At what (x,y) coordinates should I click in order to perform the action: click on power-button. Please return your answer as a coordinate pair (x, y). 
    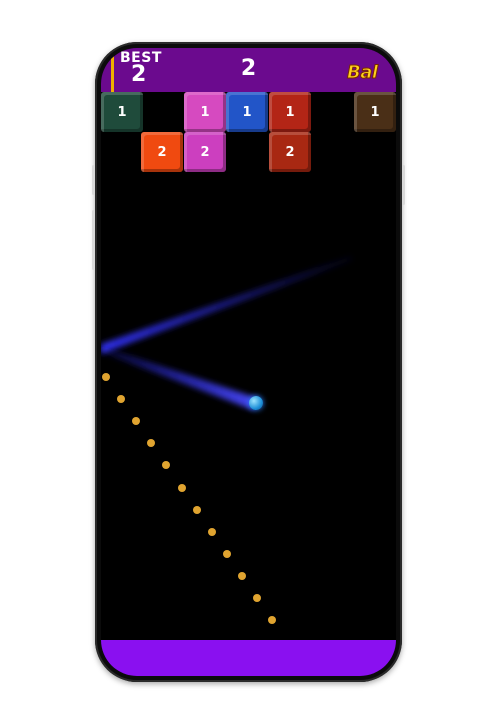
    Looking at the image, I should click on (403, 185).